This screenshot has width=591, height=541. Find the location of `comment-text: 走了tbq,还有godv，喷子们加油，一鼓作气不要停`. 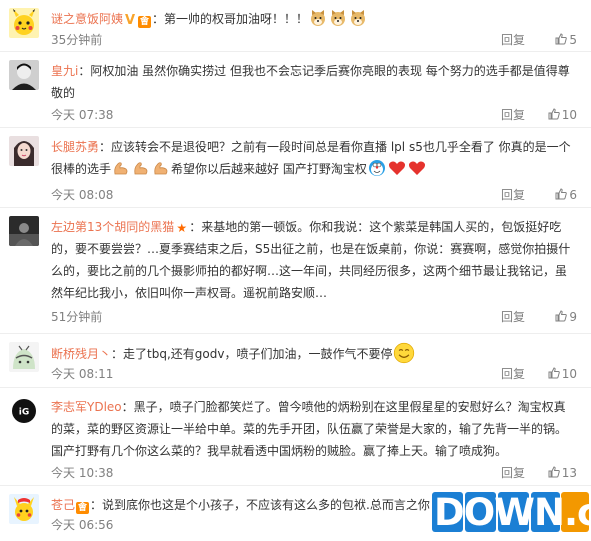

comment-text: 走了tbq,还有godv，喷子们加油，一鼓作气不要停 is located at coordinates (258, 354).